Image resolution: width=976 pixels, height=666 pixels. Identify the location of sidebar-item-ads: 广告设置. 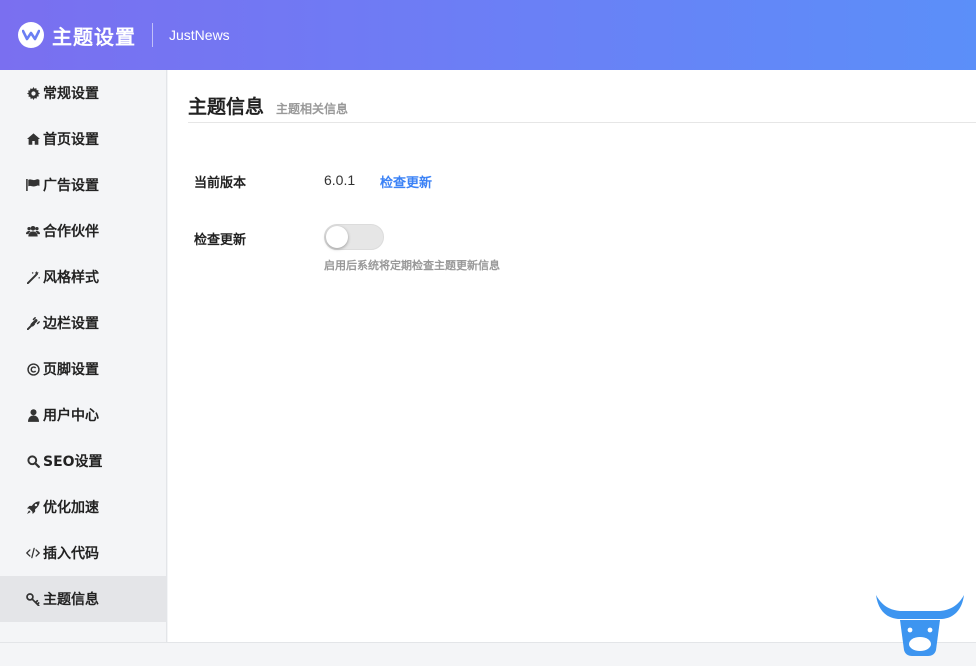
(83, 185).